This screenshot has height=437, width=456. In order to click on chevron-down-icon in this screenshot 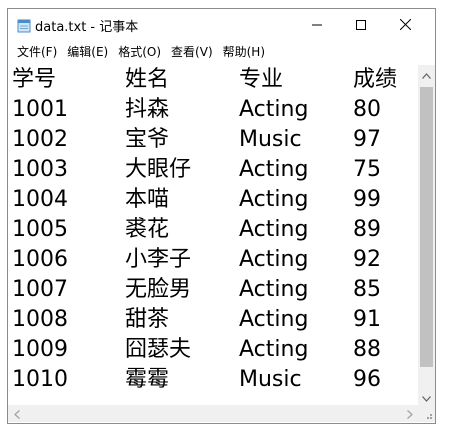, I will do `click(426, 396)`.